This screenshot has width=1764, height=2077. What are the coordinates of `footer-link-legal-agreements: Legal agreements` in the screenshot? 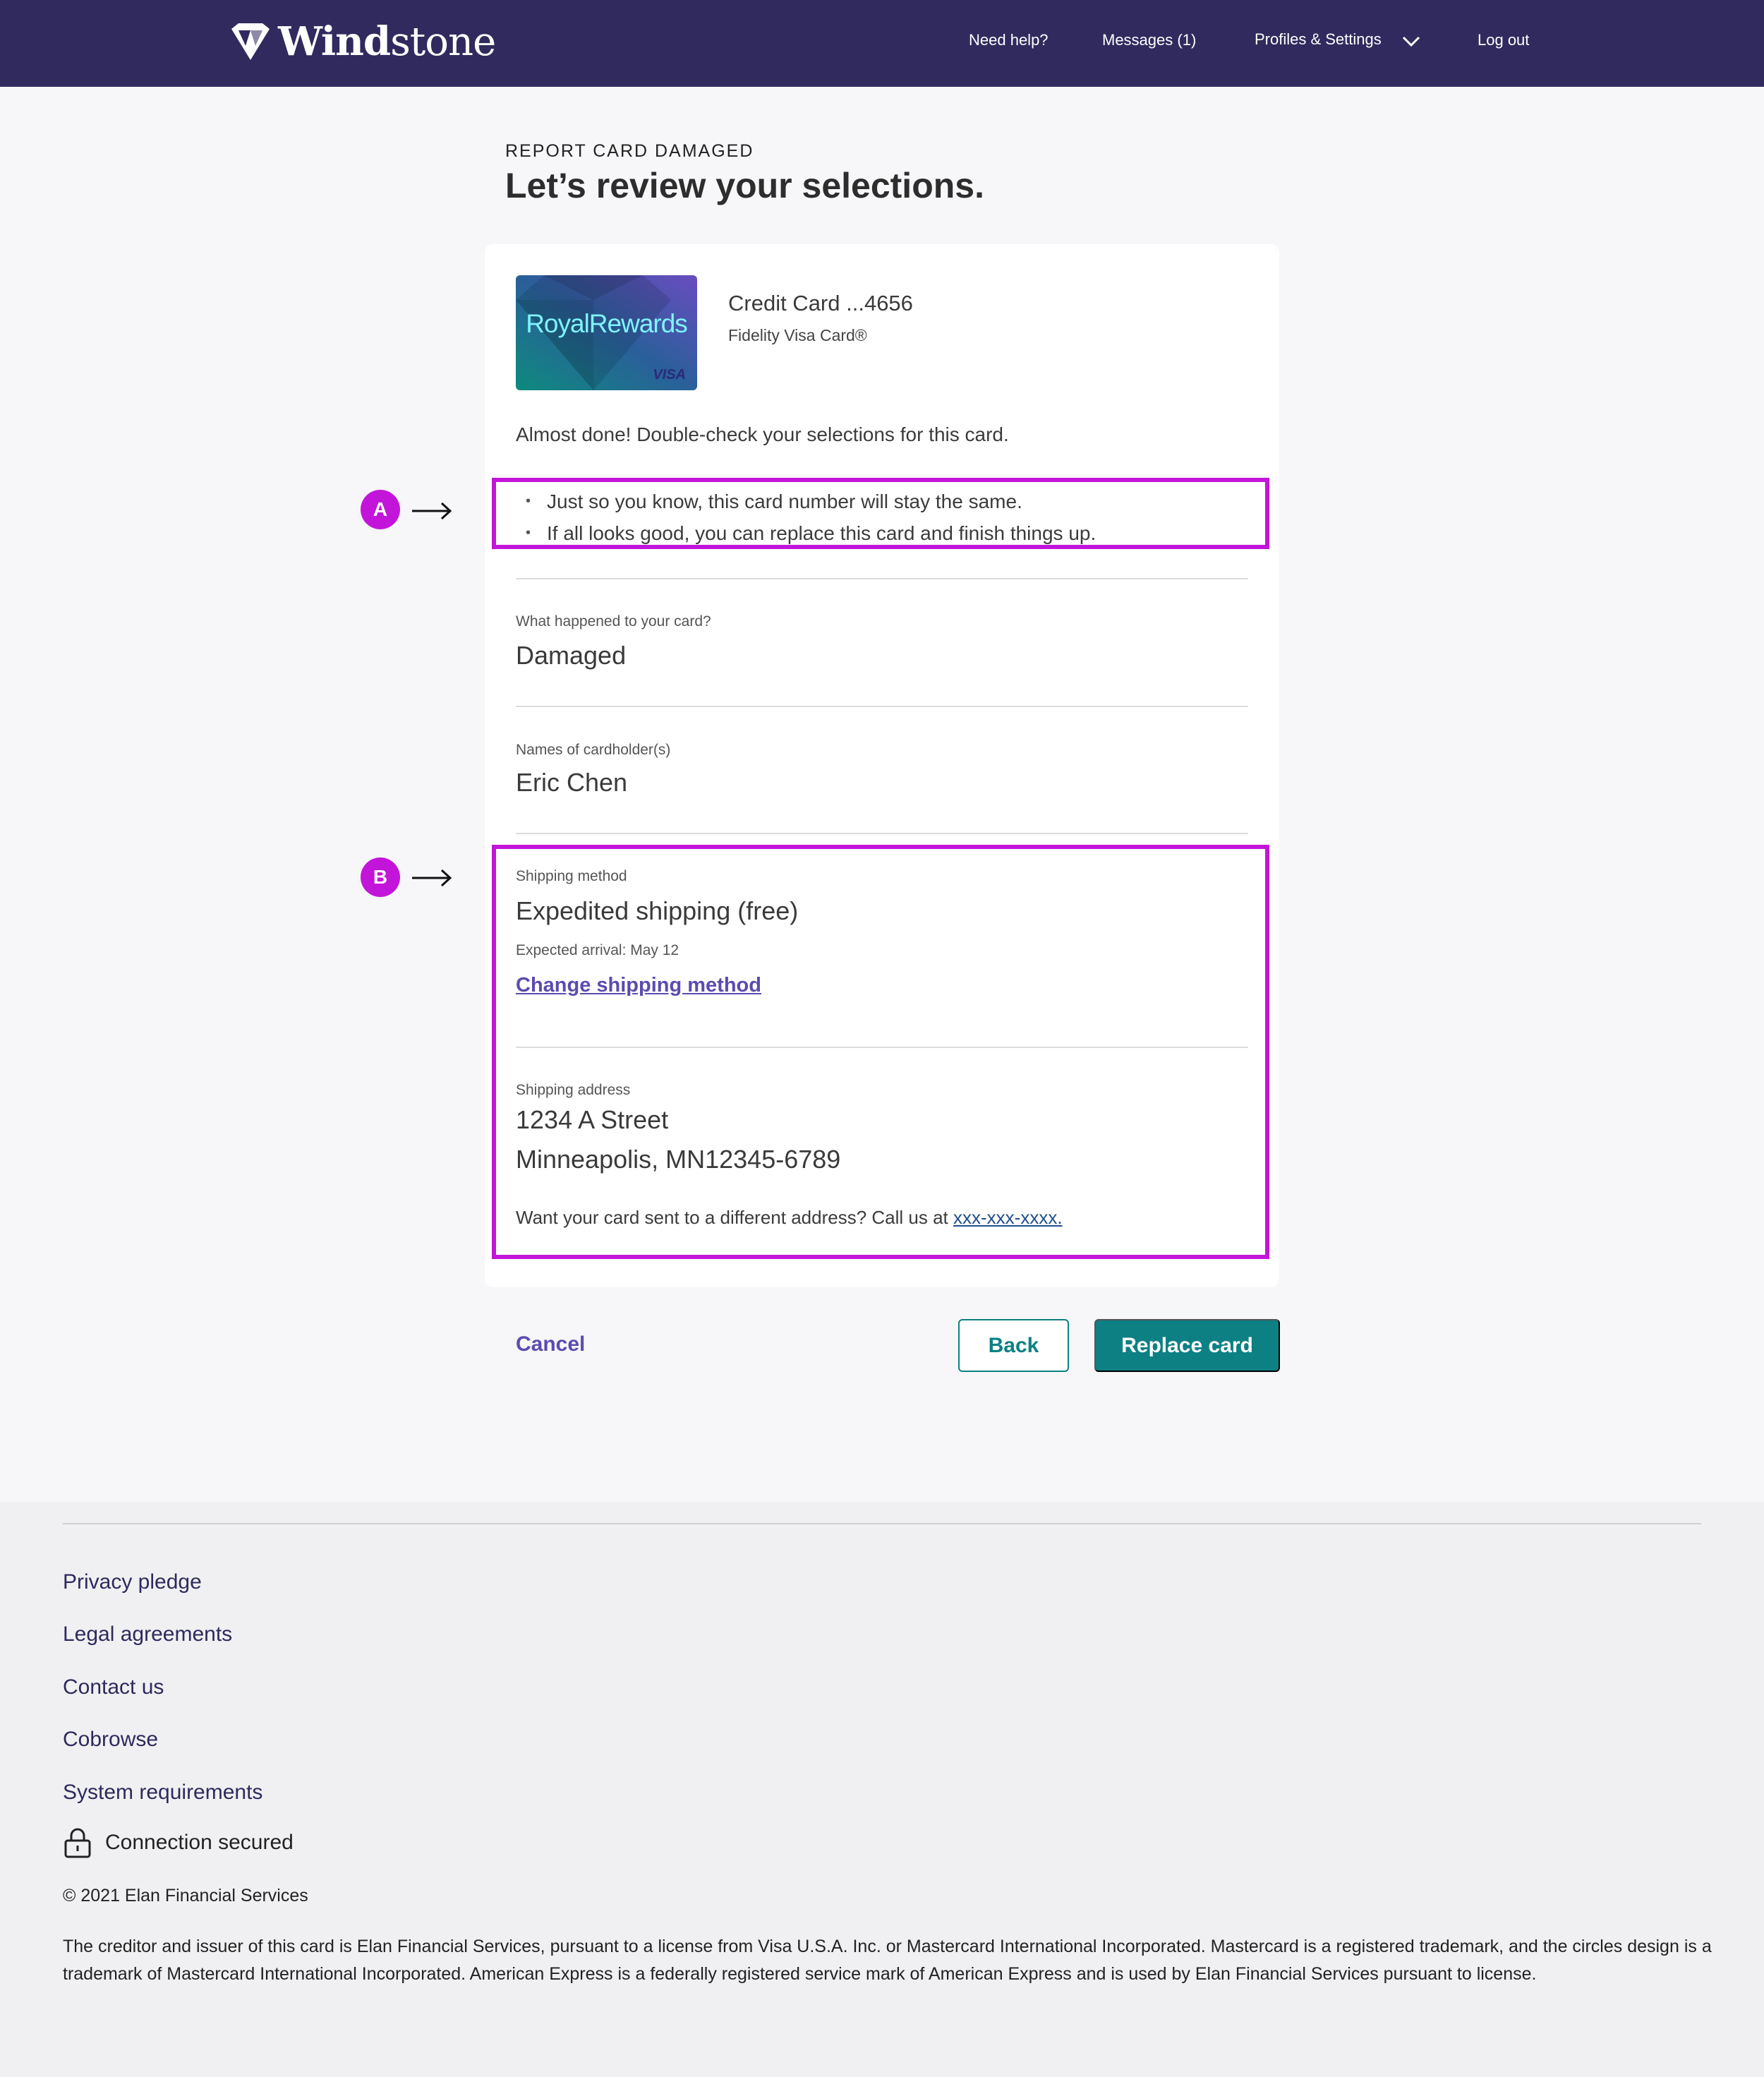 It's located at (147, 1634).